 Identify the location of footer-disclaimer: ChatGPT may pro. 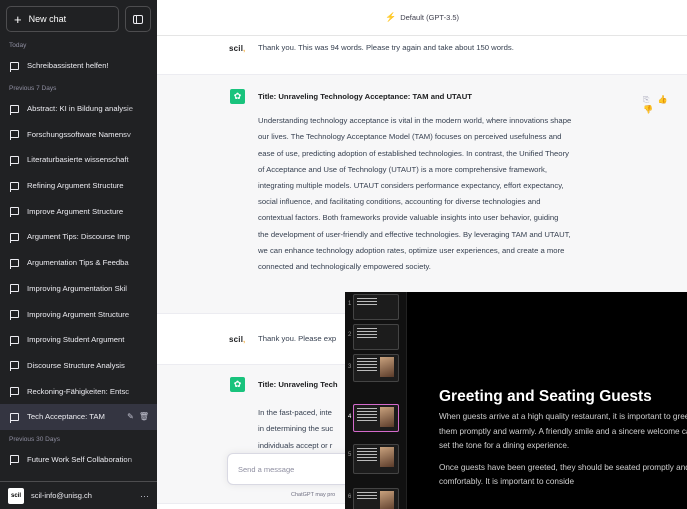
(313, 495).